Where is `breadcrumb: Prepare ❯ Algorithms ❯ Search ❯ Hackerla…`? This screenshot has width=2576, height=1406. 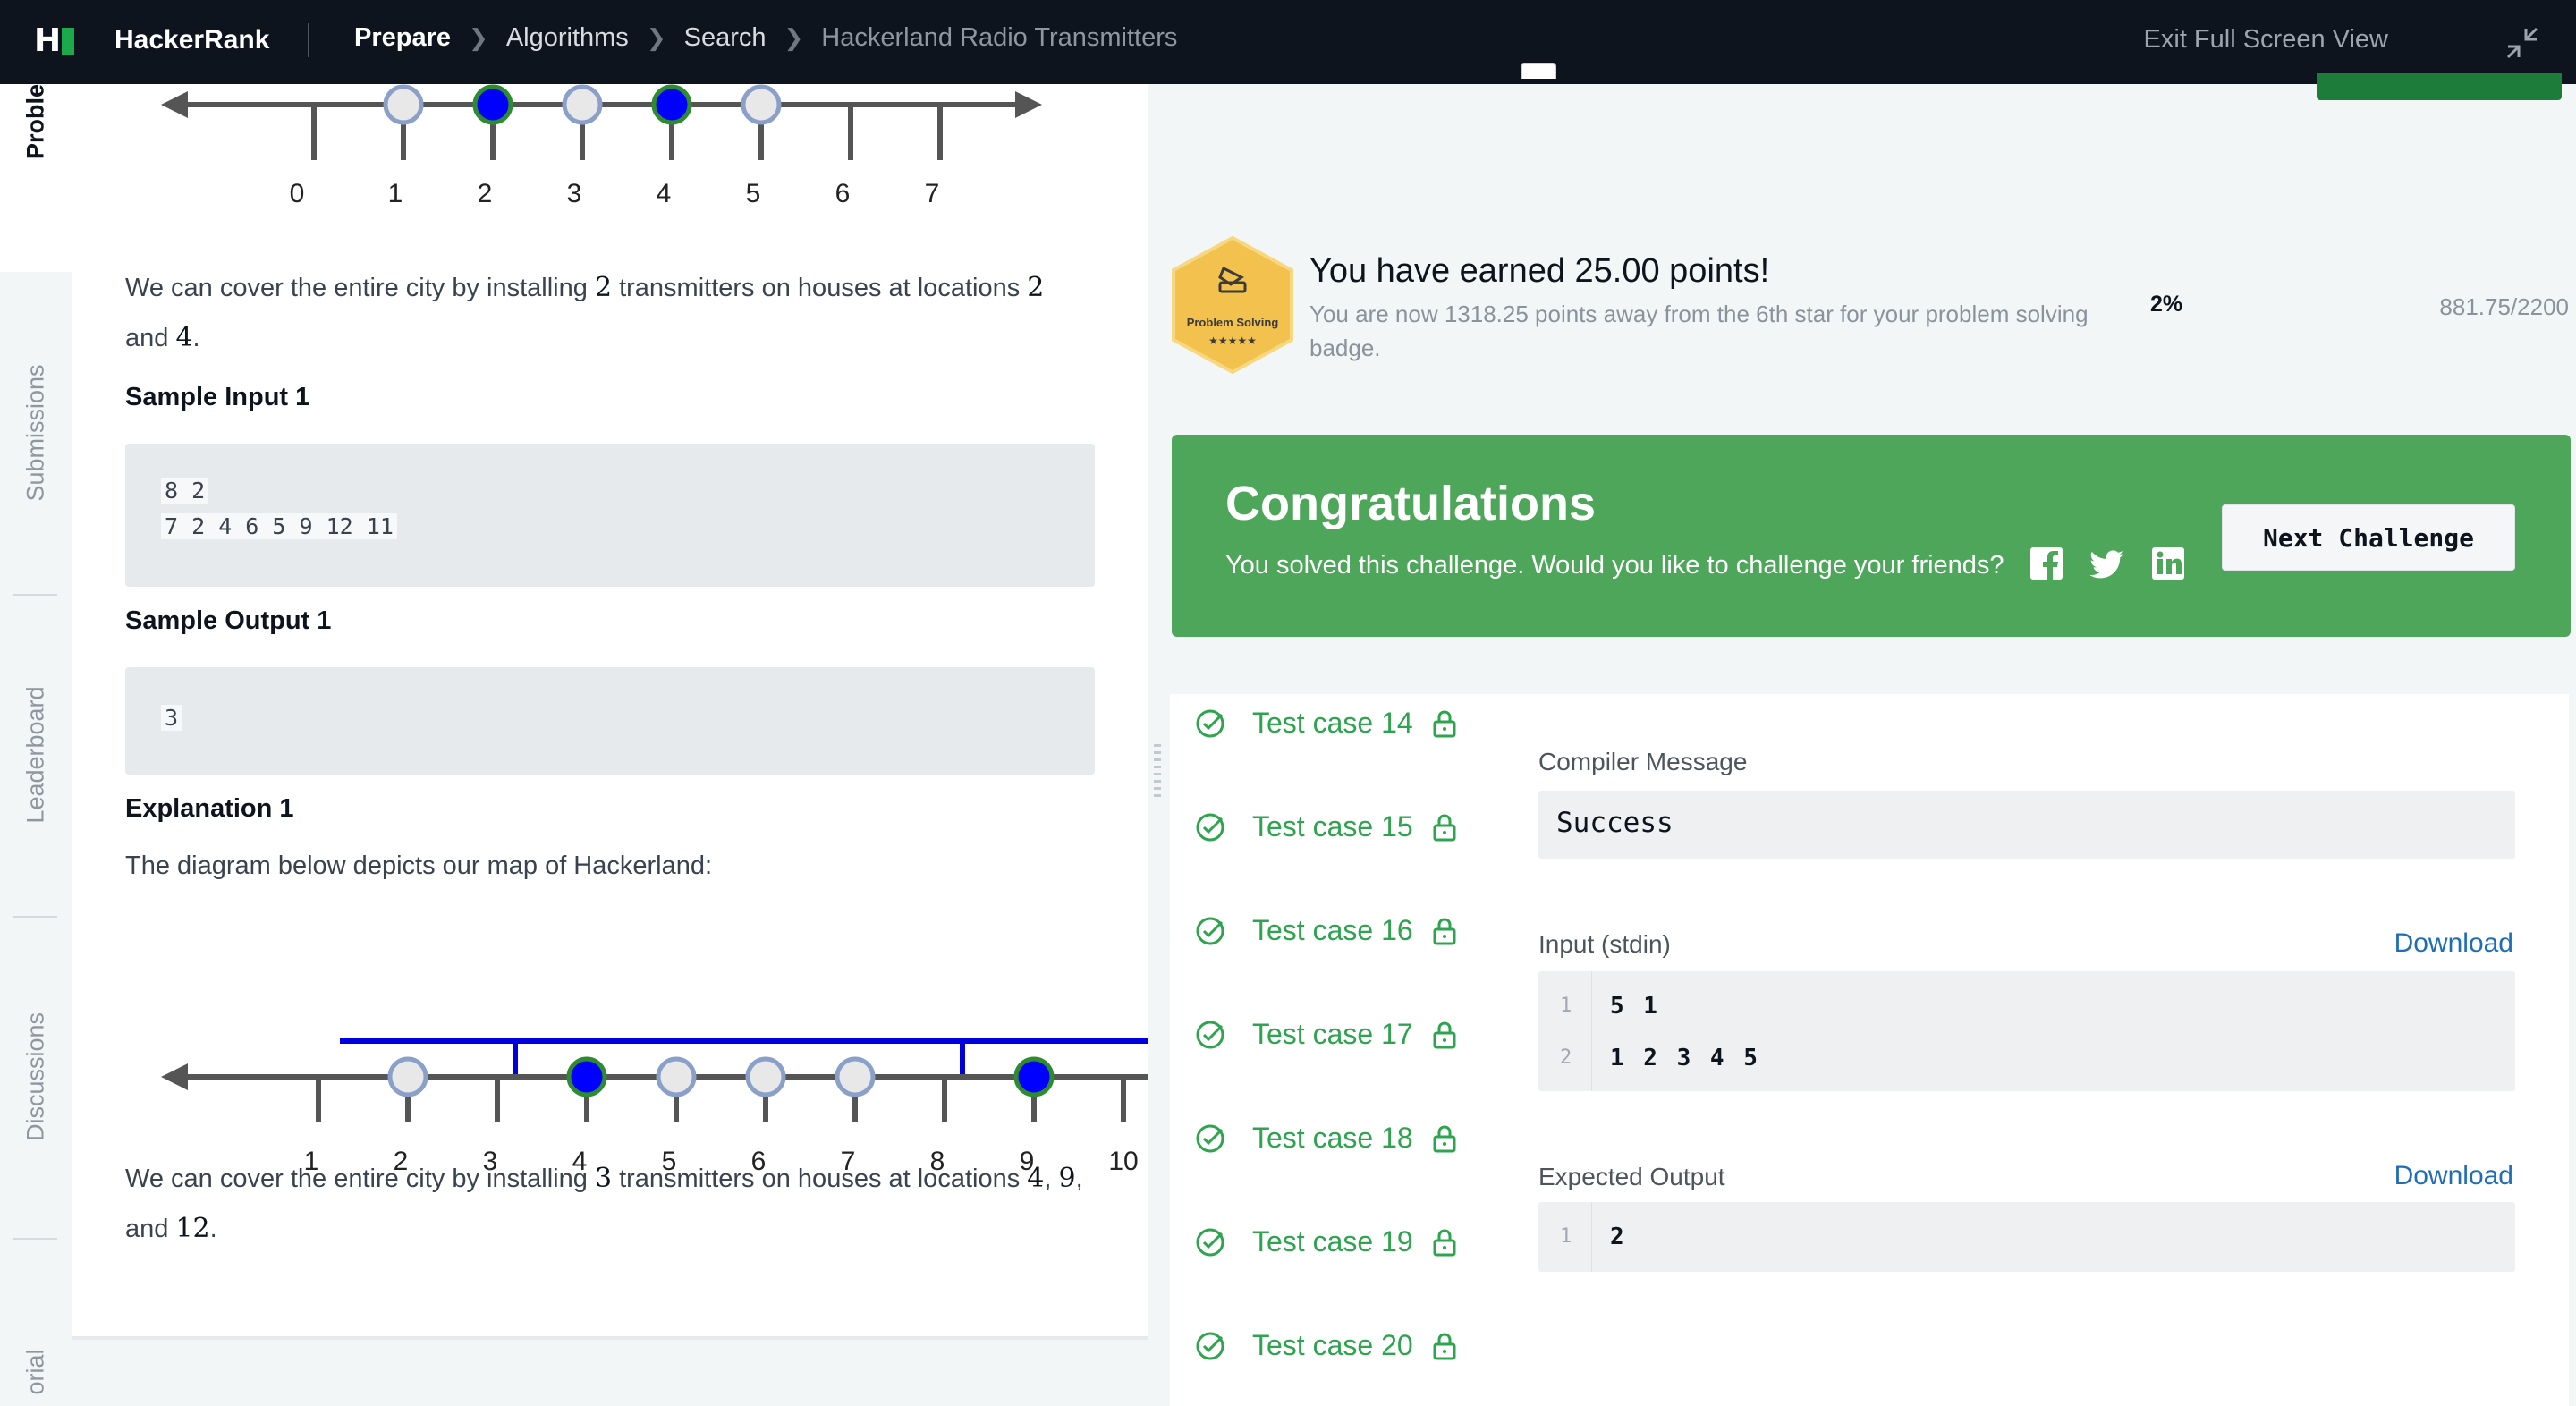 breadcrumb: Prepare ❯ Algorithms ❯ Search ❯ Hackerla… is located at coordinates (765, 38).